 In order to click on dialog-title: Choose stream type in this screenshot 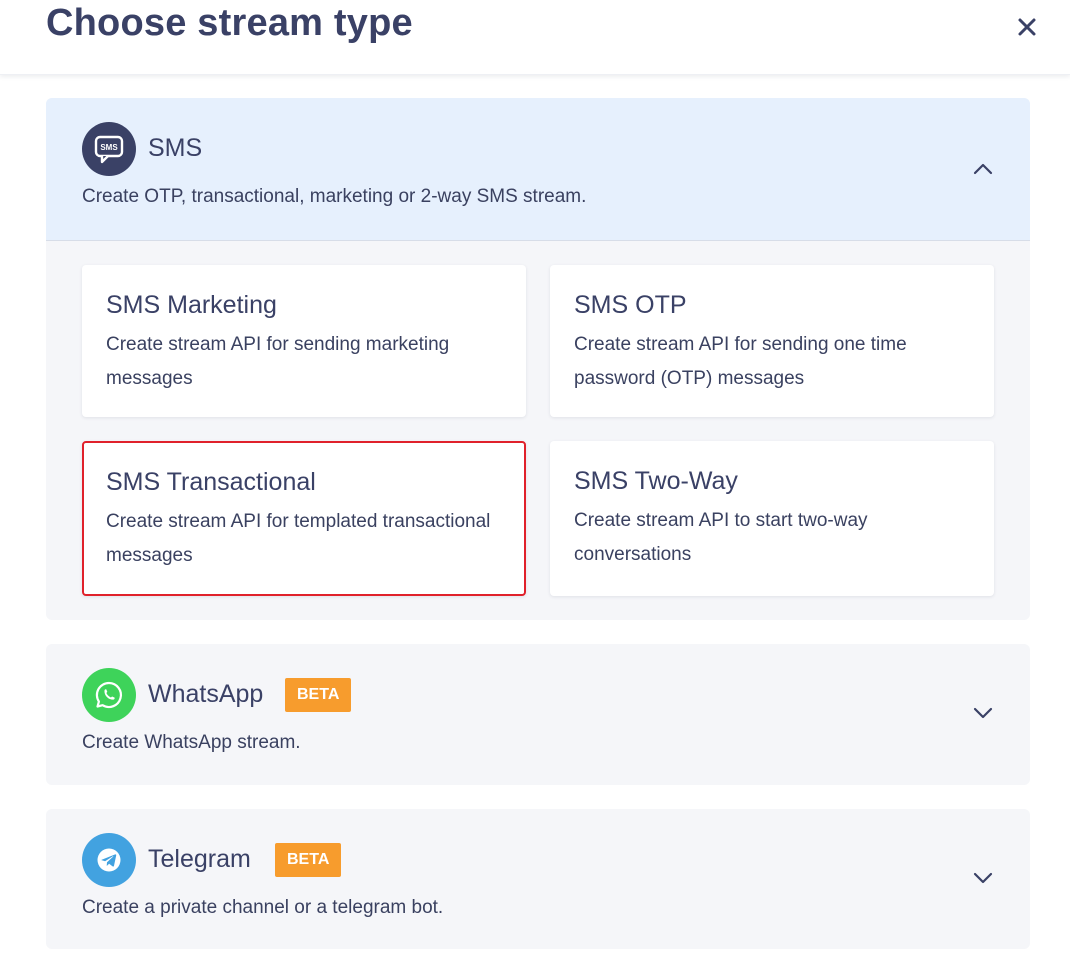, I will do `click(229, 23)`.